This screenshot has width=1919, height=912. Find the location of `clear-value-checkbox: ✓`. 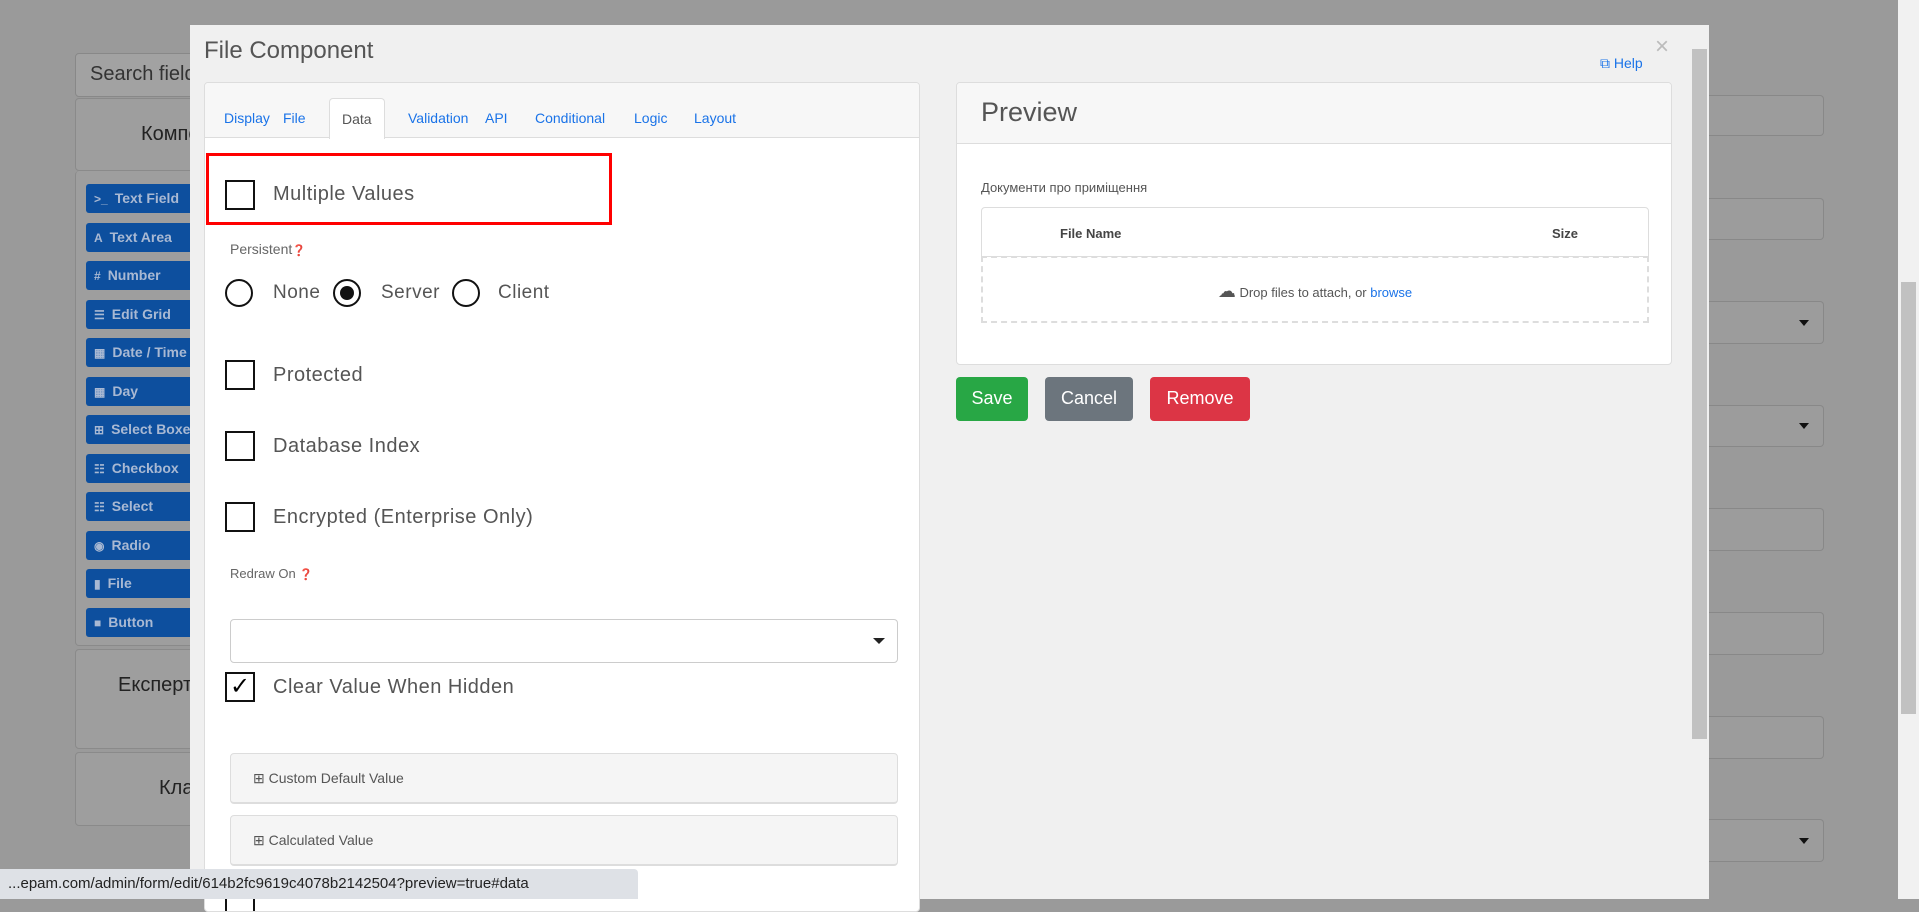

clear-value-checkbox: ✓ is located at coordinates (240, 687).